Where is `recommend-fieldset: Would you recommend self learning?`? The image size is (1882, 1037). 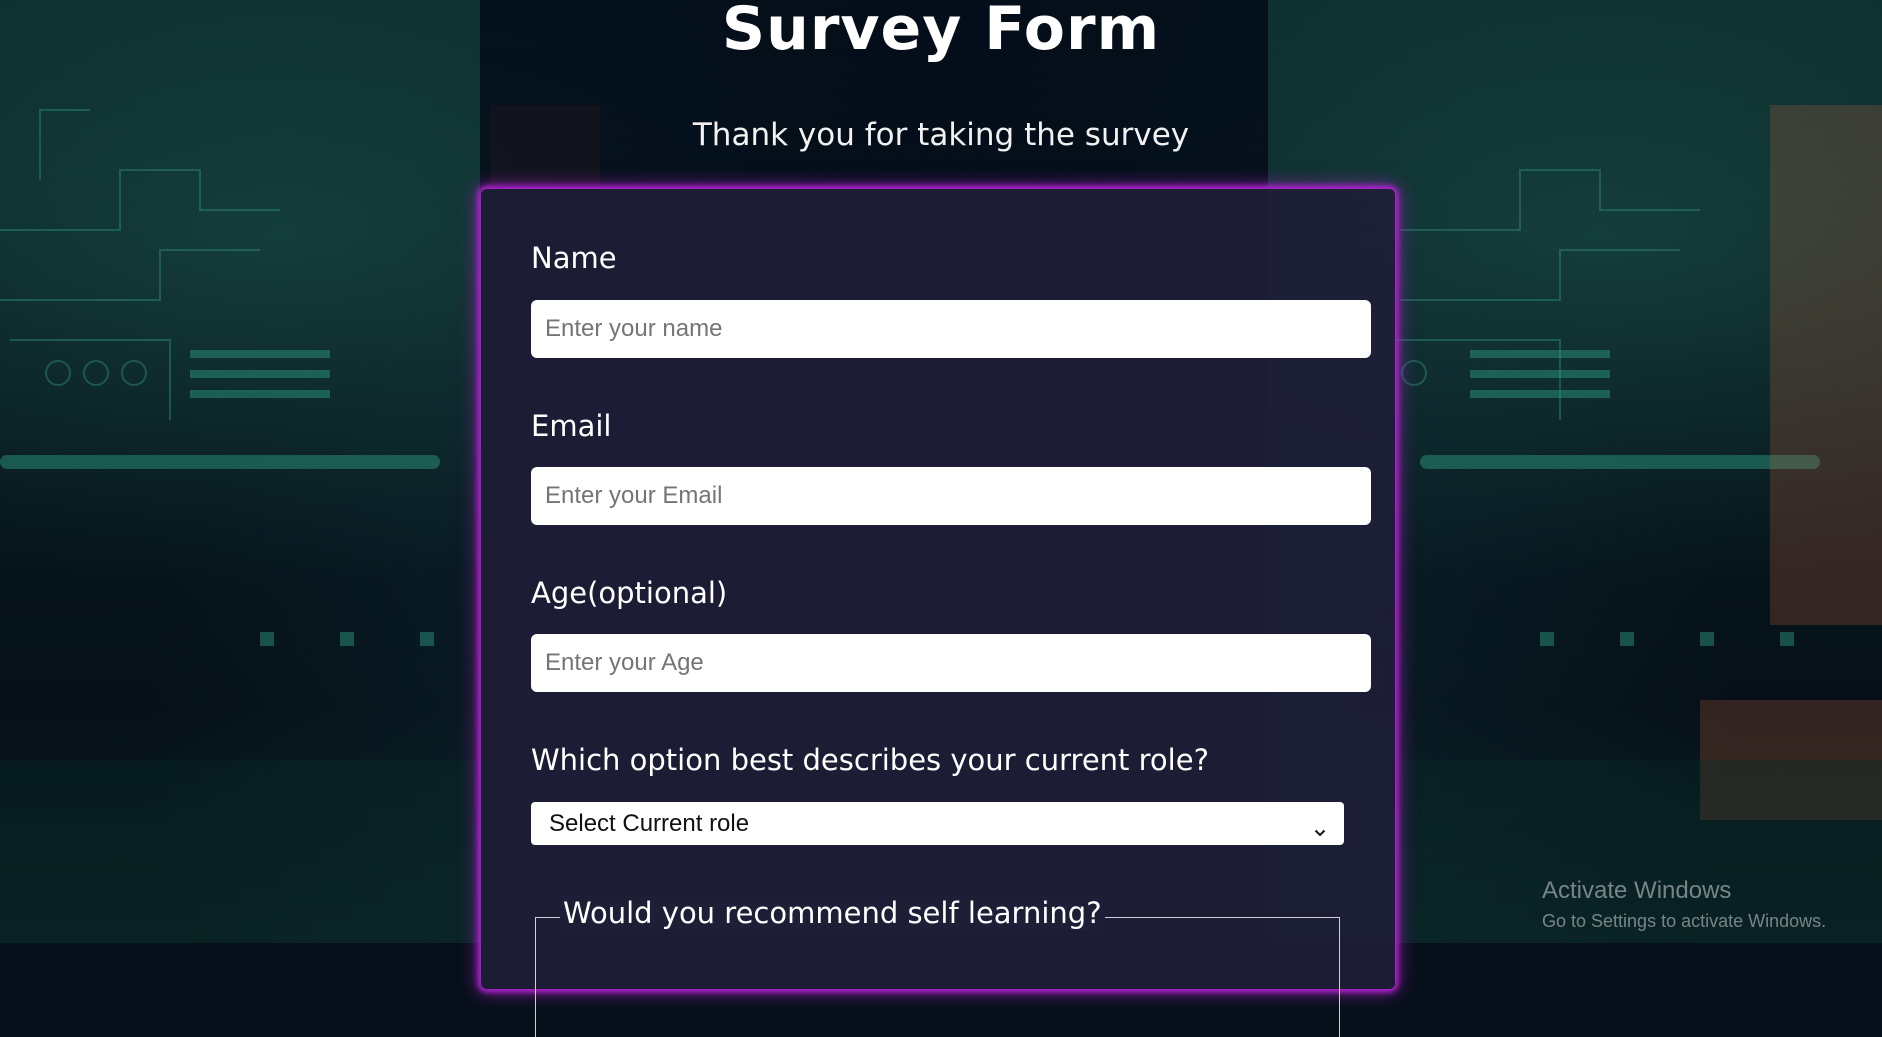 recommend-fieldset: Would you recommend self learning? is located at coordinates (937, 966).